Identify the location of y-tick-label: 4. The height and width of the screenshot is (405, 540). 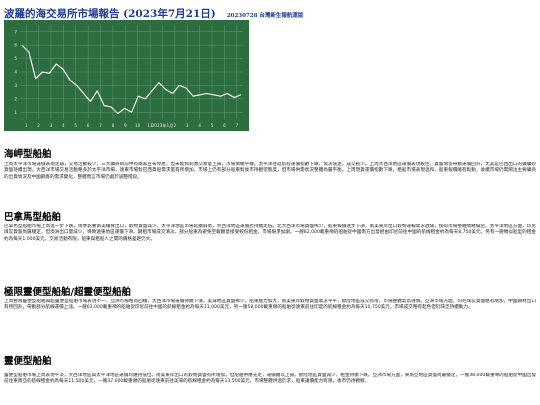
(15, 72).